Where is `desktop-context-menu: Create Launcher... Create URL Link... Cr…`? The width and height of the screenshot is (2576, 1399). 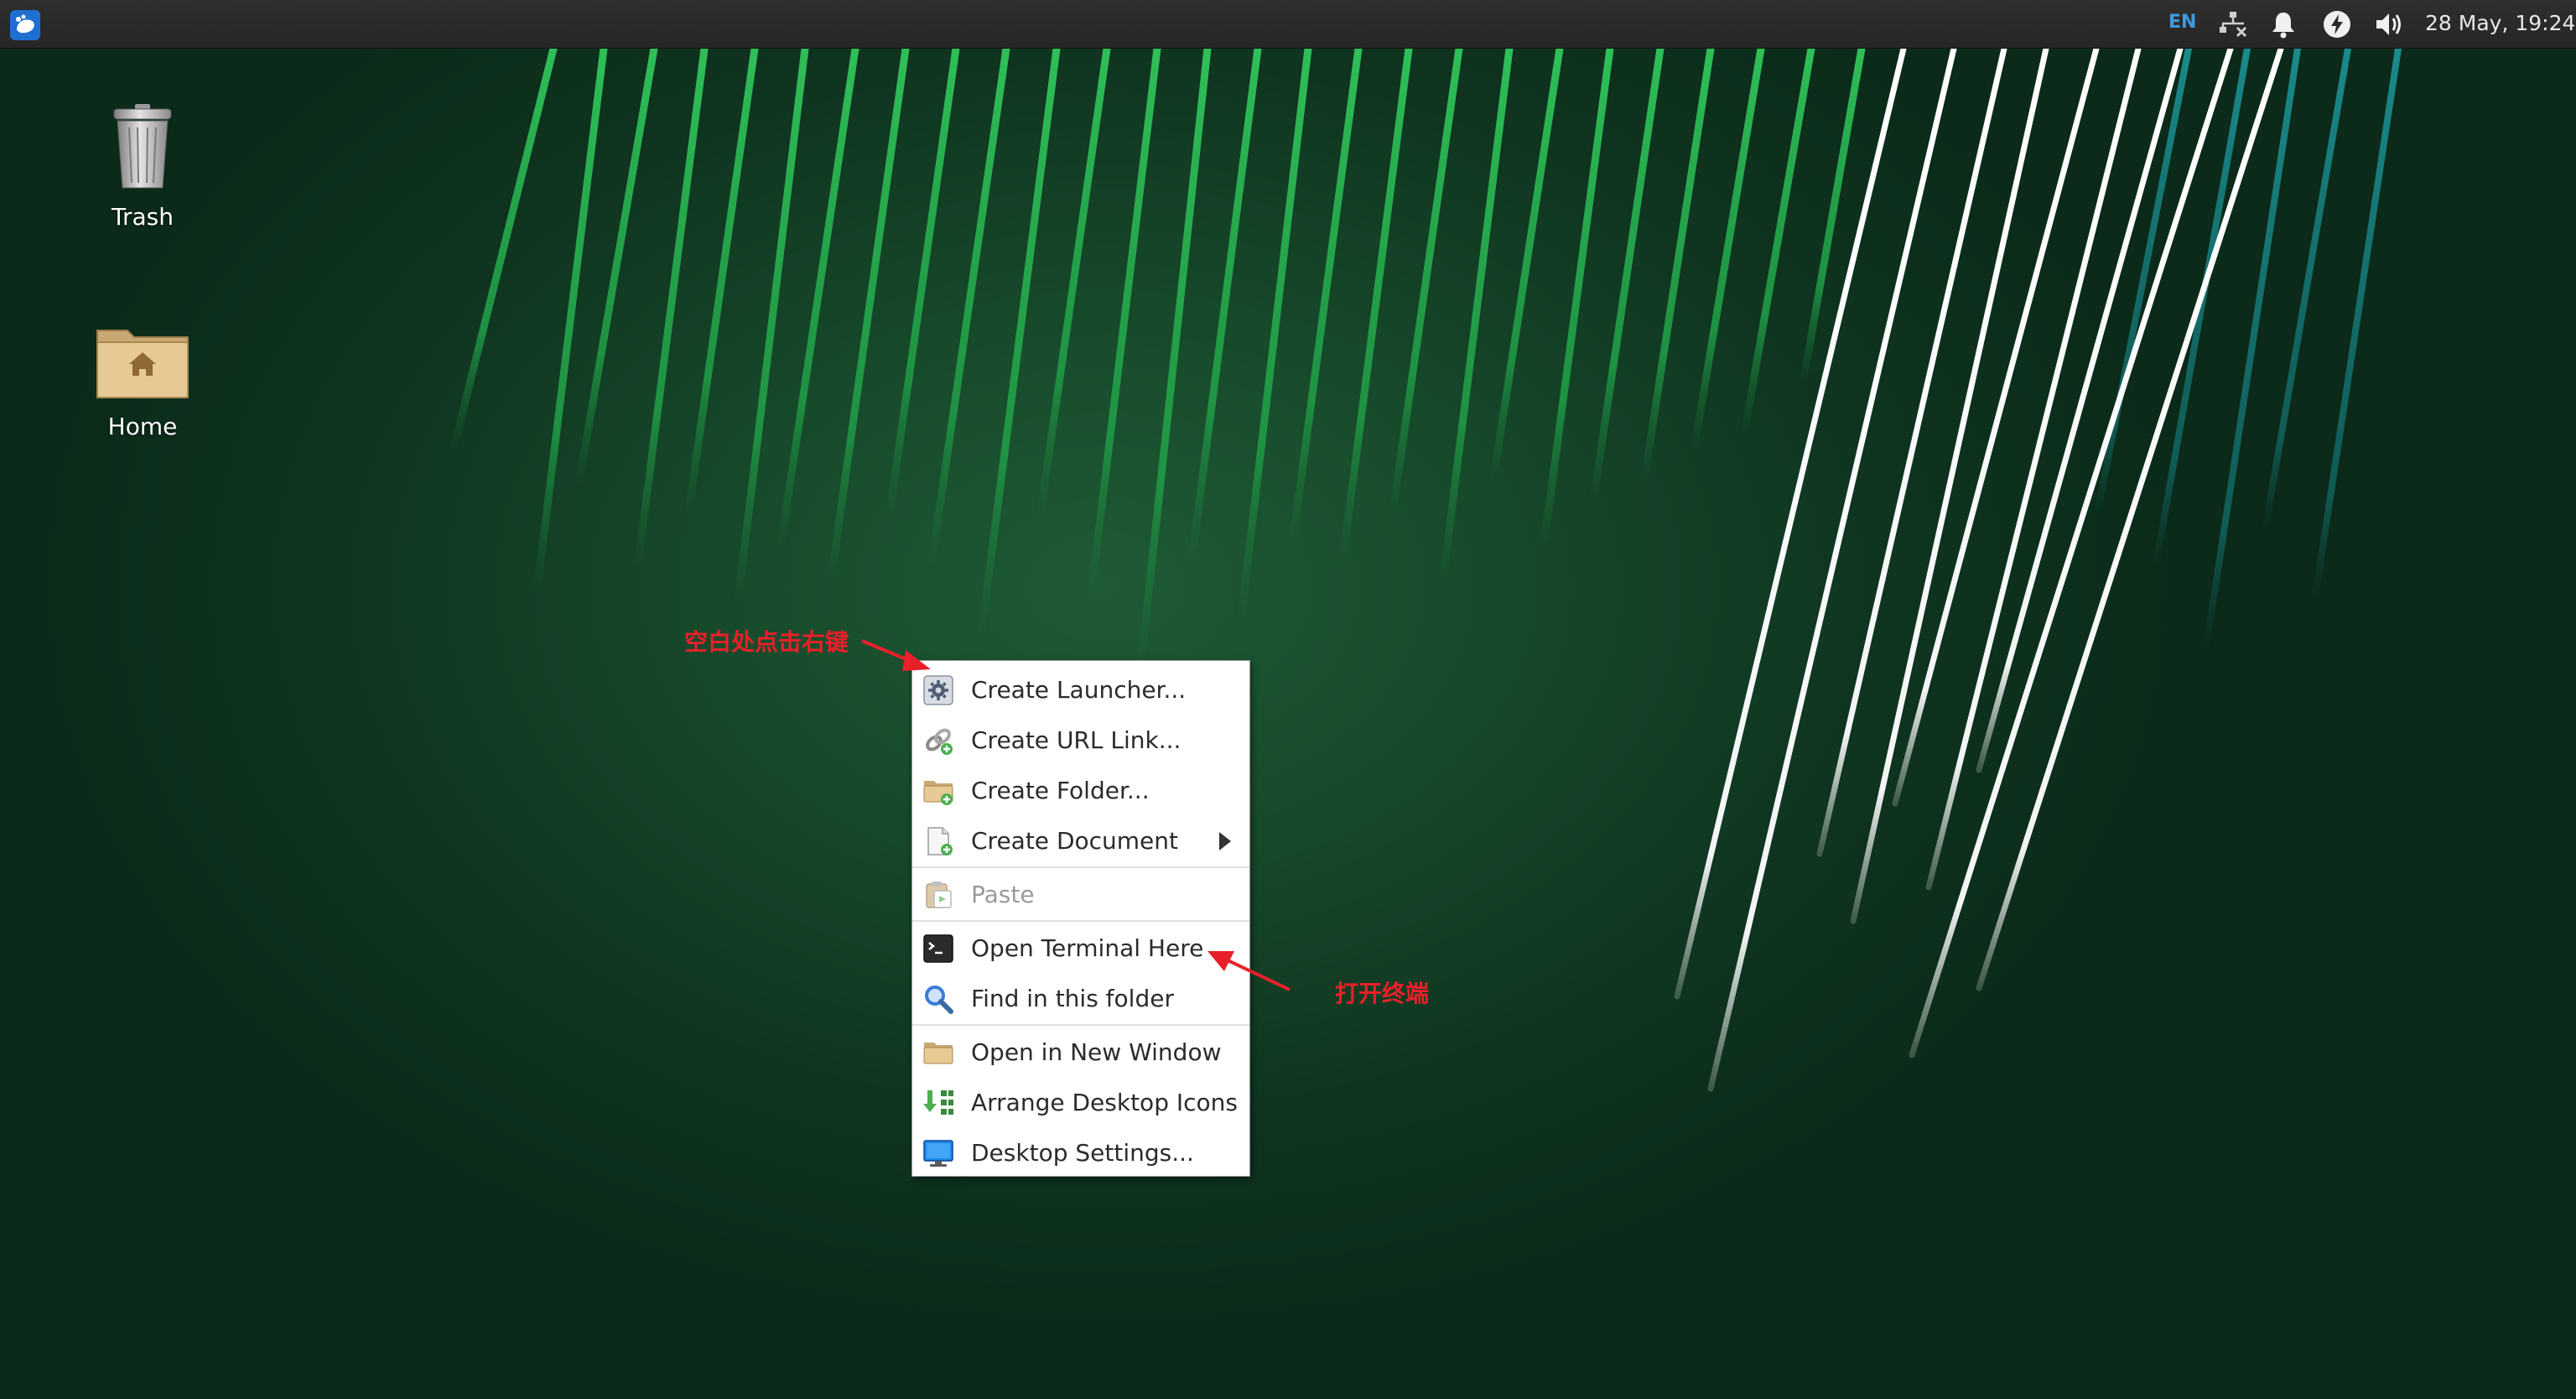 desktop-context-menu: Create Launcher... Create URL Link... Cr… is located at coordinates (1080, 919).